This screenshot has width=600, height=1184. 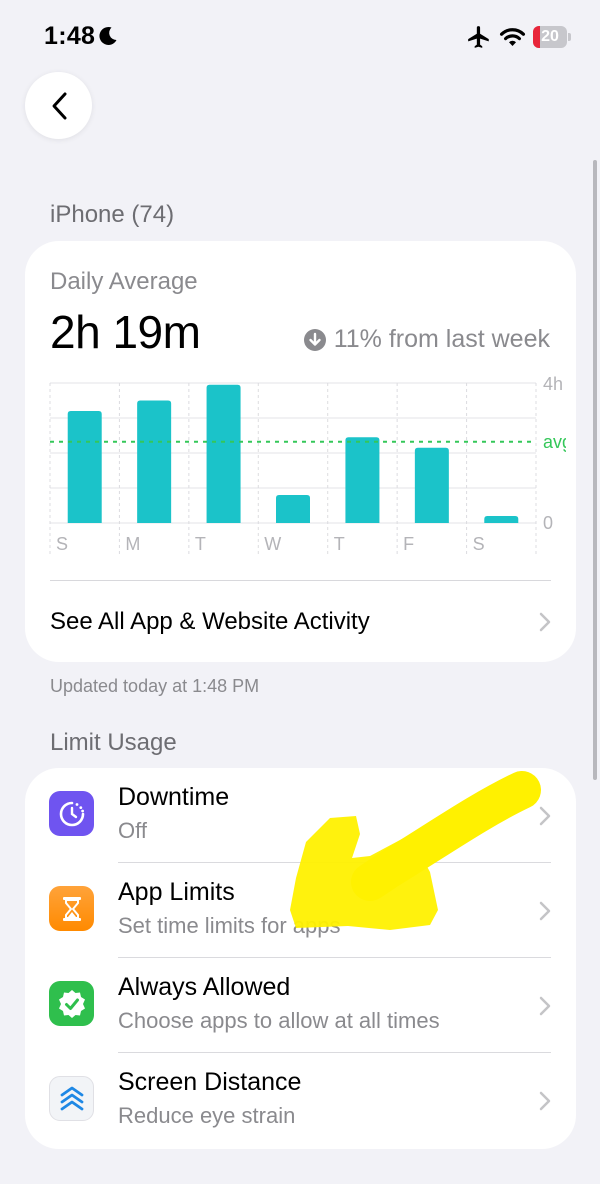 What do you see at coordinates (71, 813) in the screenshot?
I see `downtime-icon` at bounding box center [71, 813].